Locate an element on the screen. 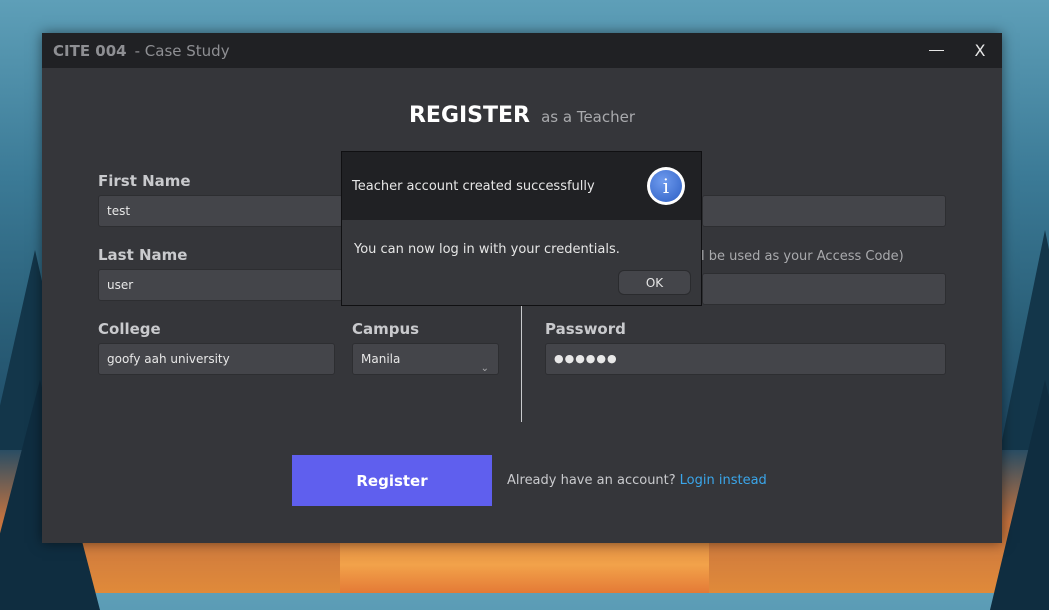 Image resolution: width=1049 pixels, height=610 pixels. access-code-hint: l be used as your Access Code) is located at coordinates (802, 256).